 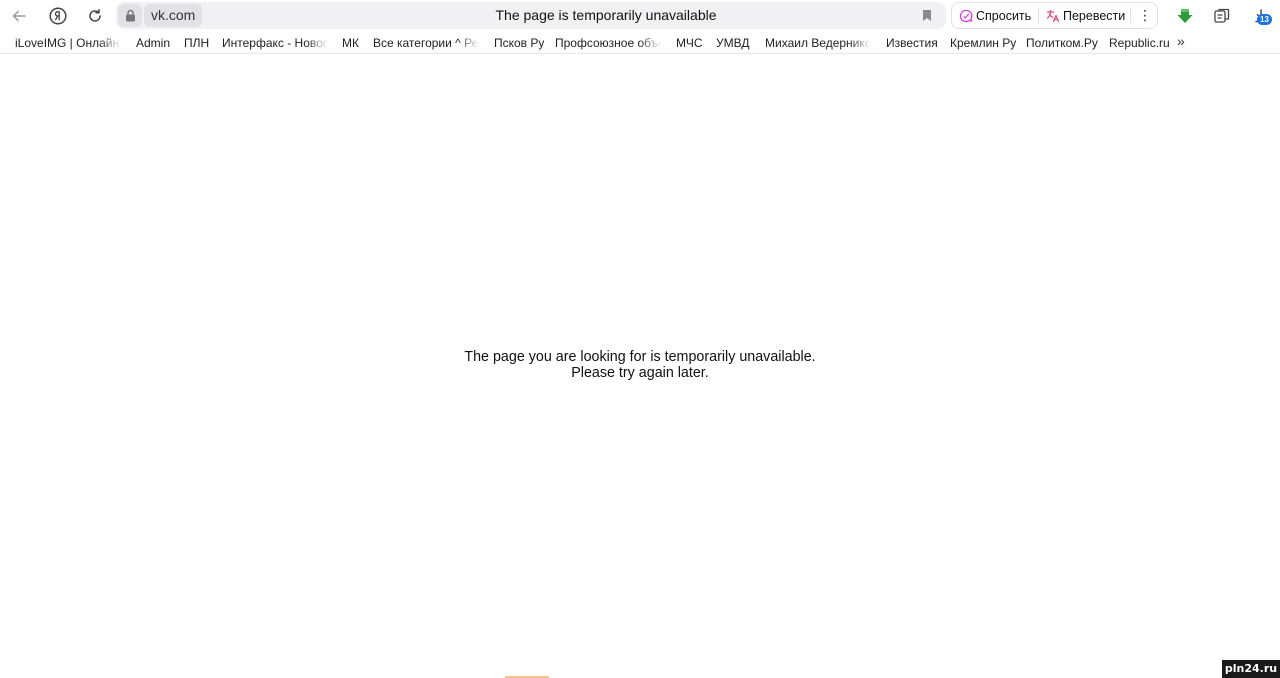 I want to click on yandex-home-button, so click(x=58, y=16).